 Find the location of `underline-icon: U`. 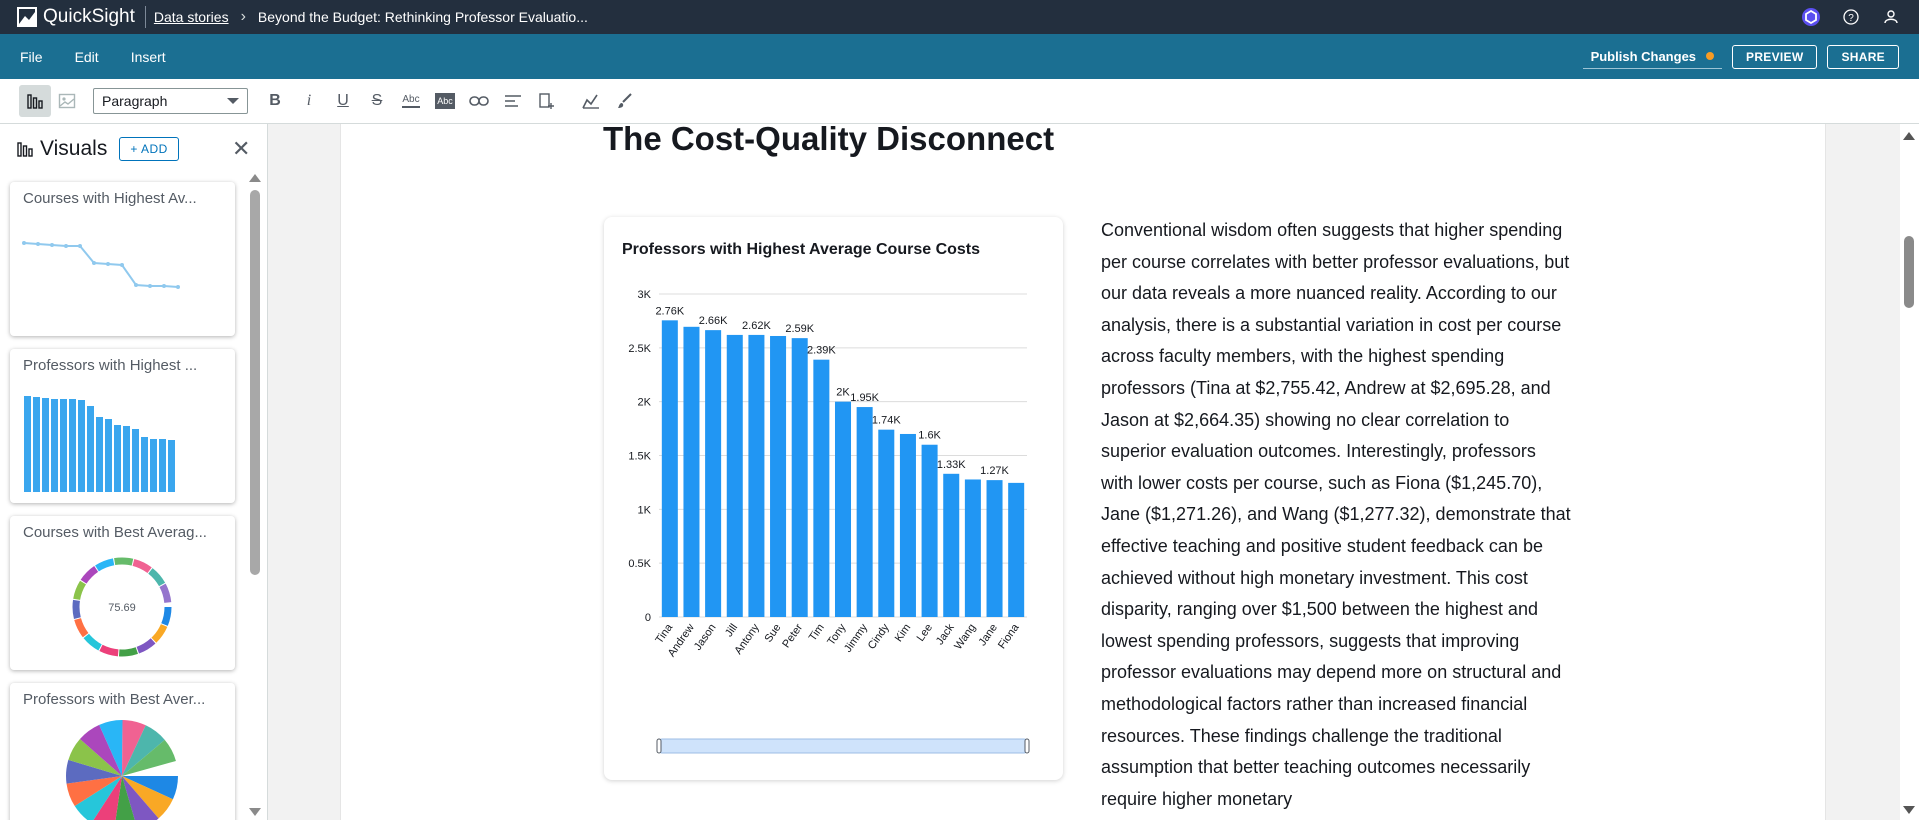

underline-icon: U is located at coordinates (343, 100).